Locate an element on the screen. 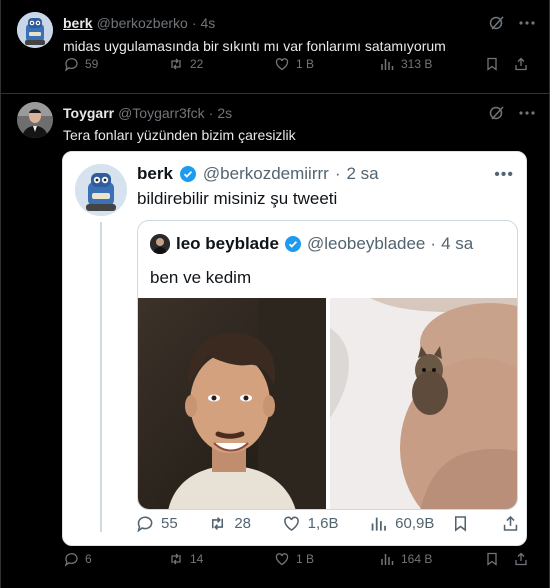  quoted-handle: @leobeybladee is located at coordinates (366, 243).